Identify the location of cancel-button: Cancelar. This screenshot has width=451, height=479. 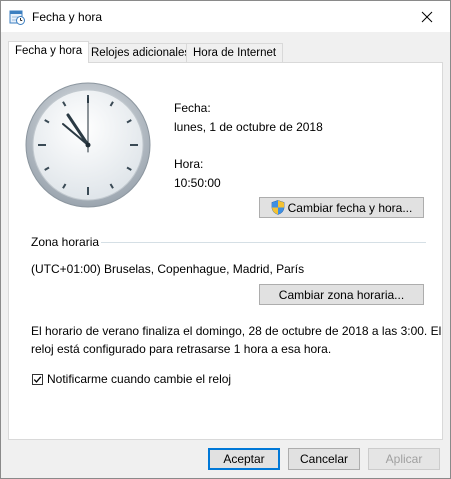
(324, 459).